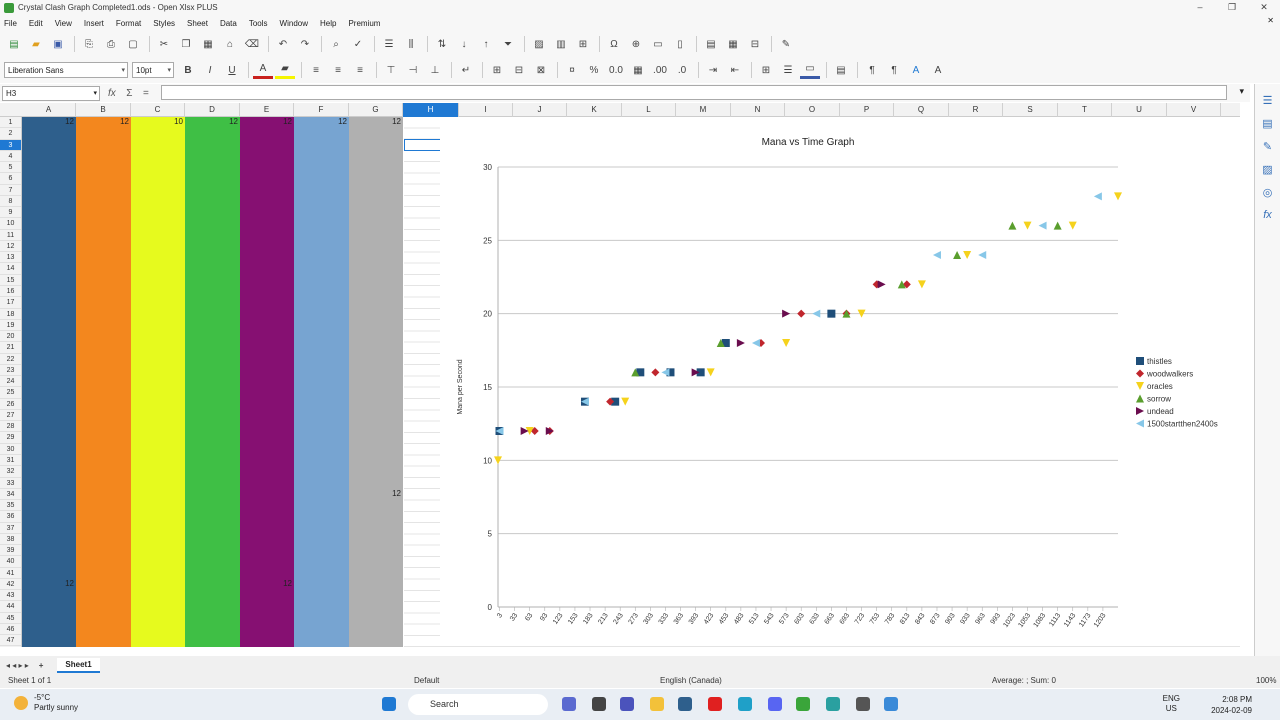  Describe the element at coordinates (872, 70) in the screenshot. I see `left-to-right-icon: ¶` at that location.